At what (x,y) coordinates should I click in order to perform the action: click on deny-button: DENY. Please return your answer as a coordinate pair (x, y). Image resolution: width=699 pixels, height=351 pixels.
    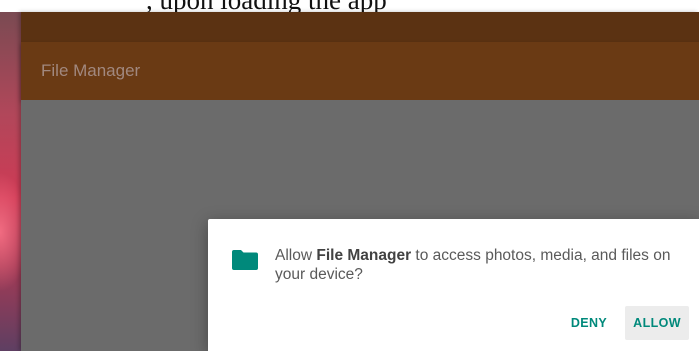
    Looking at the image, I should click on (589, 323).